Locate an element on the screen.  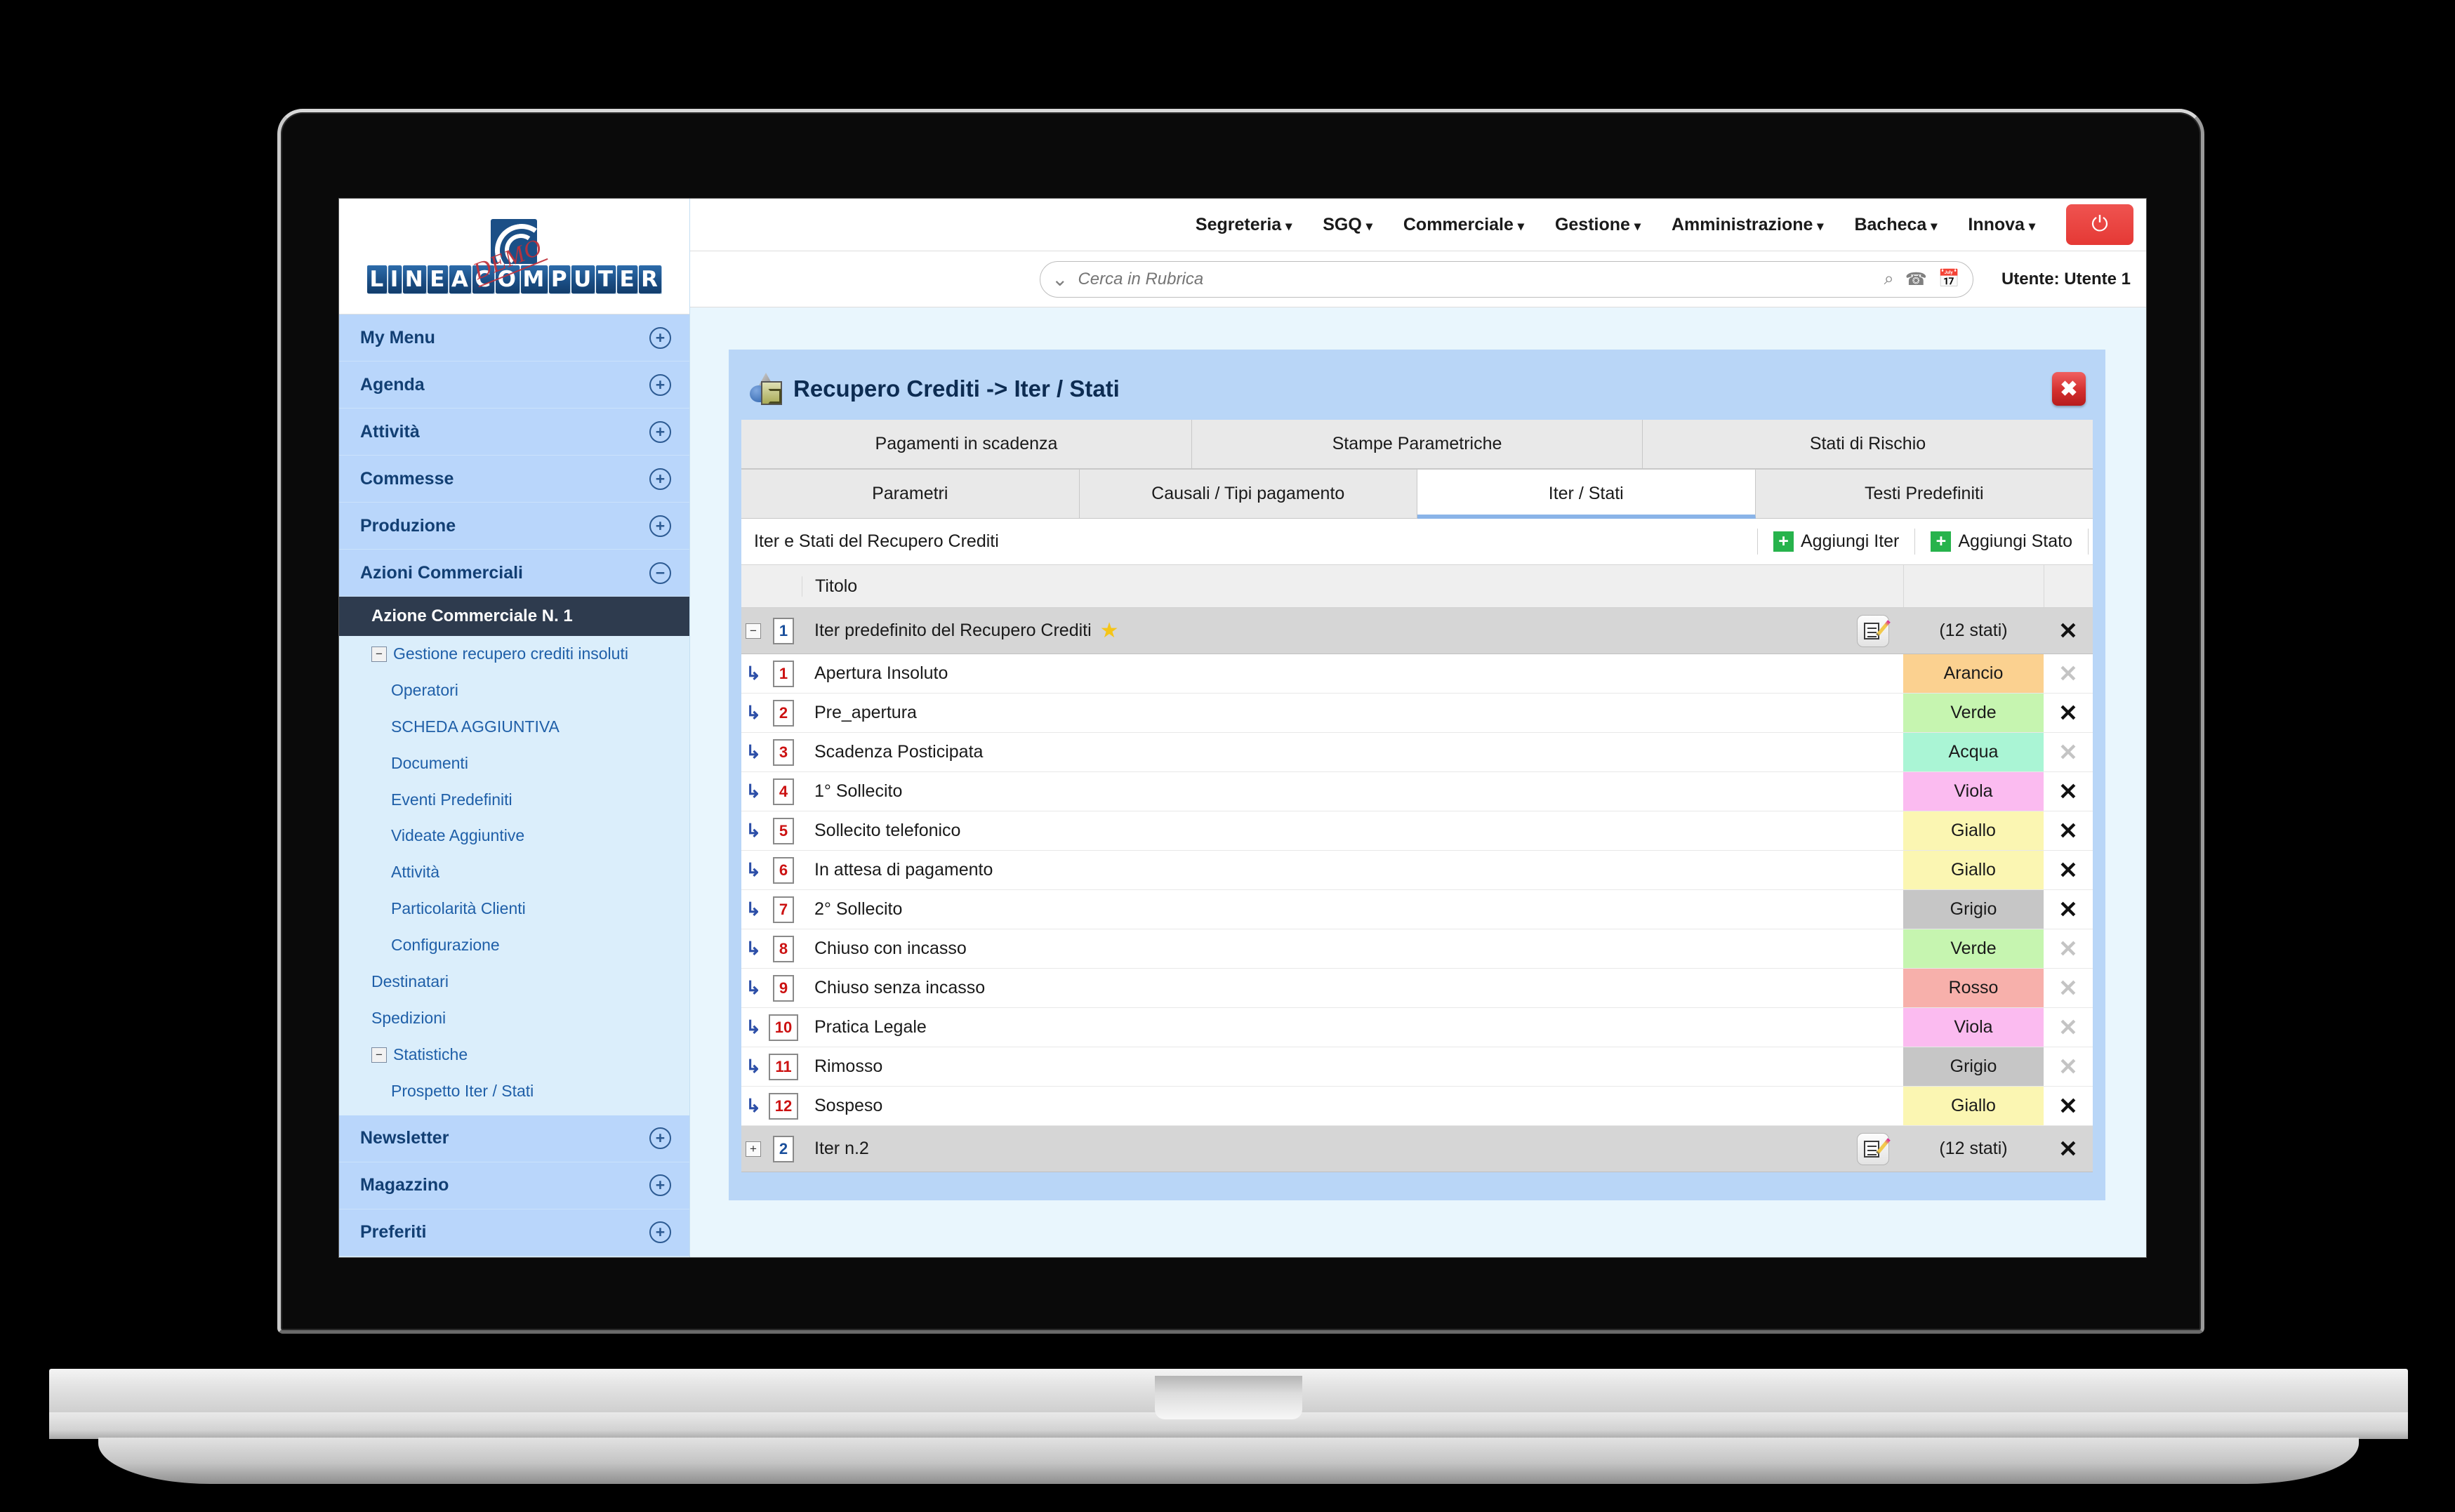
tab-stampe-parametriche: Stampe Parametriche is located at coordinates (1417, 444).